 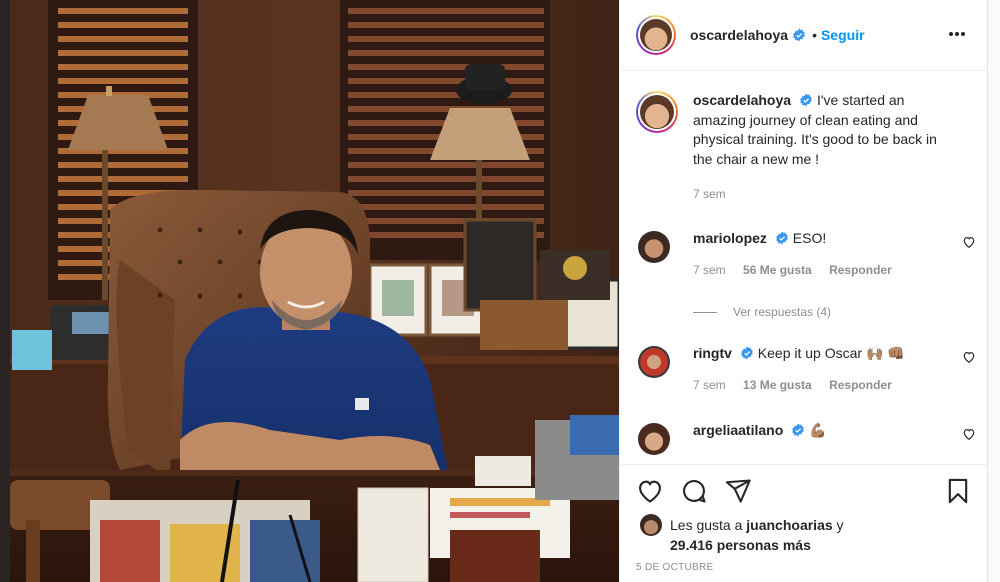 What do you see at coordinates (818, 430) in the screenshot?
I see `comment-text: 💪🏽` at bounding box center [818, 430].